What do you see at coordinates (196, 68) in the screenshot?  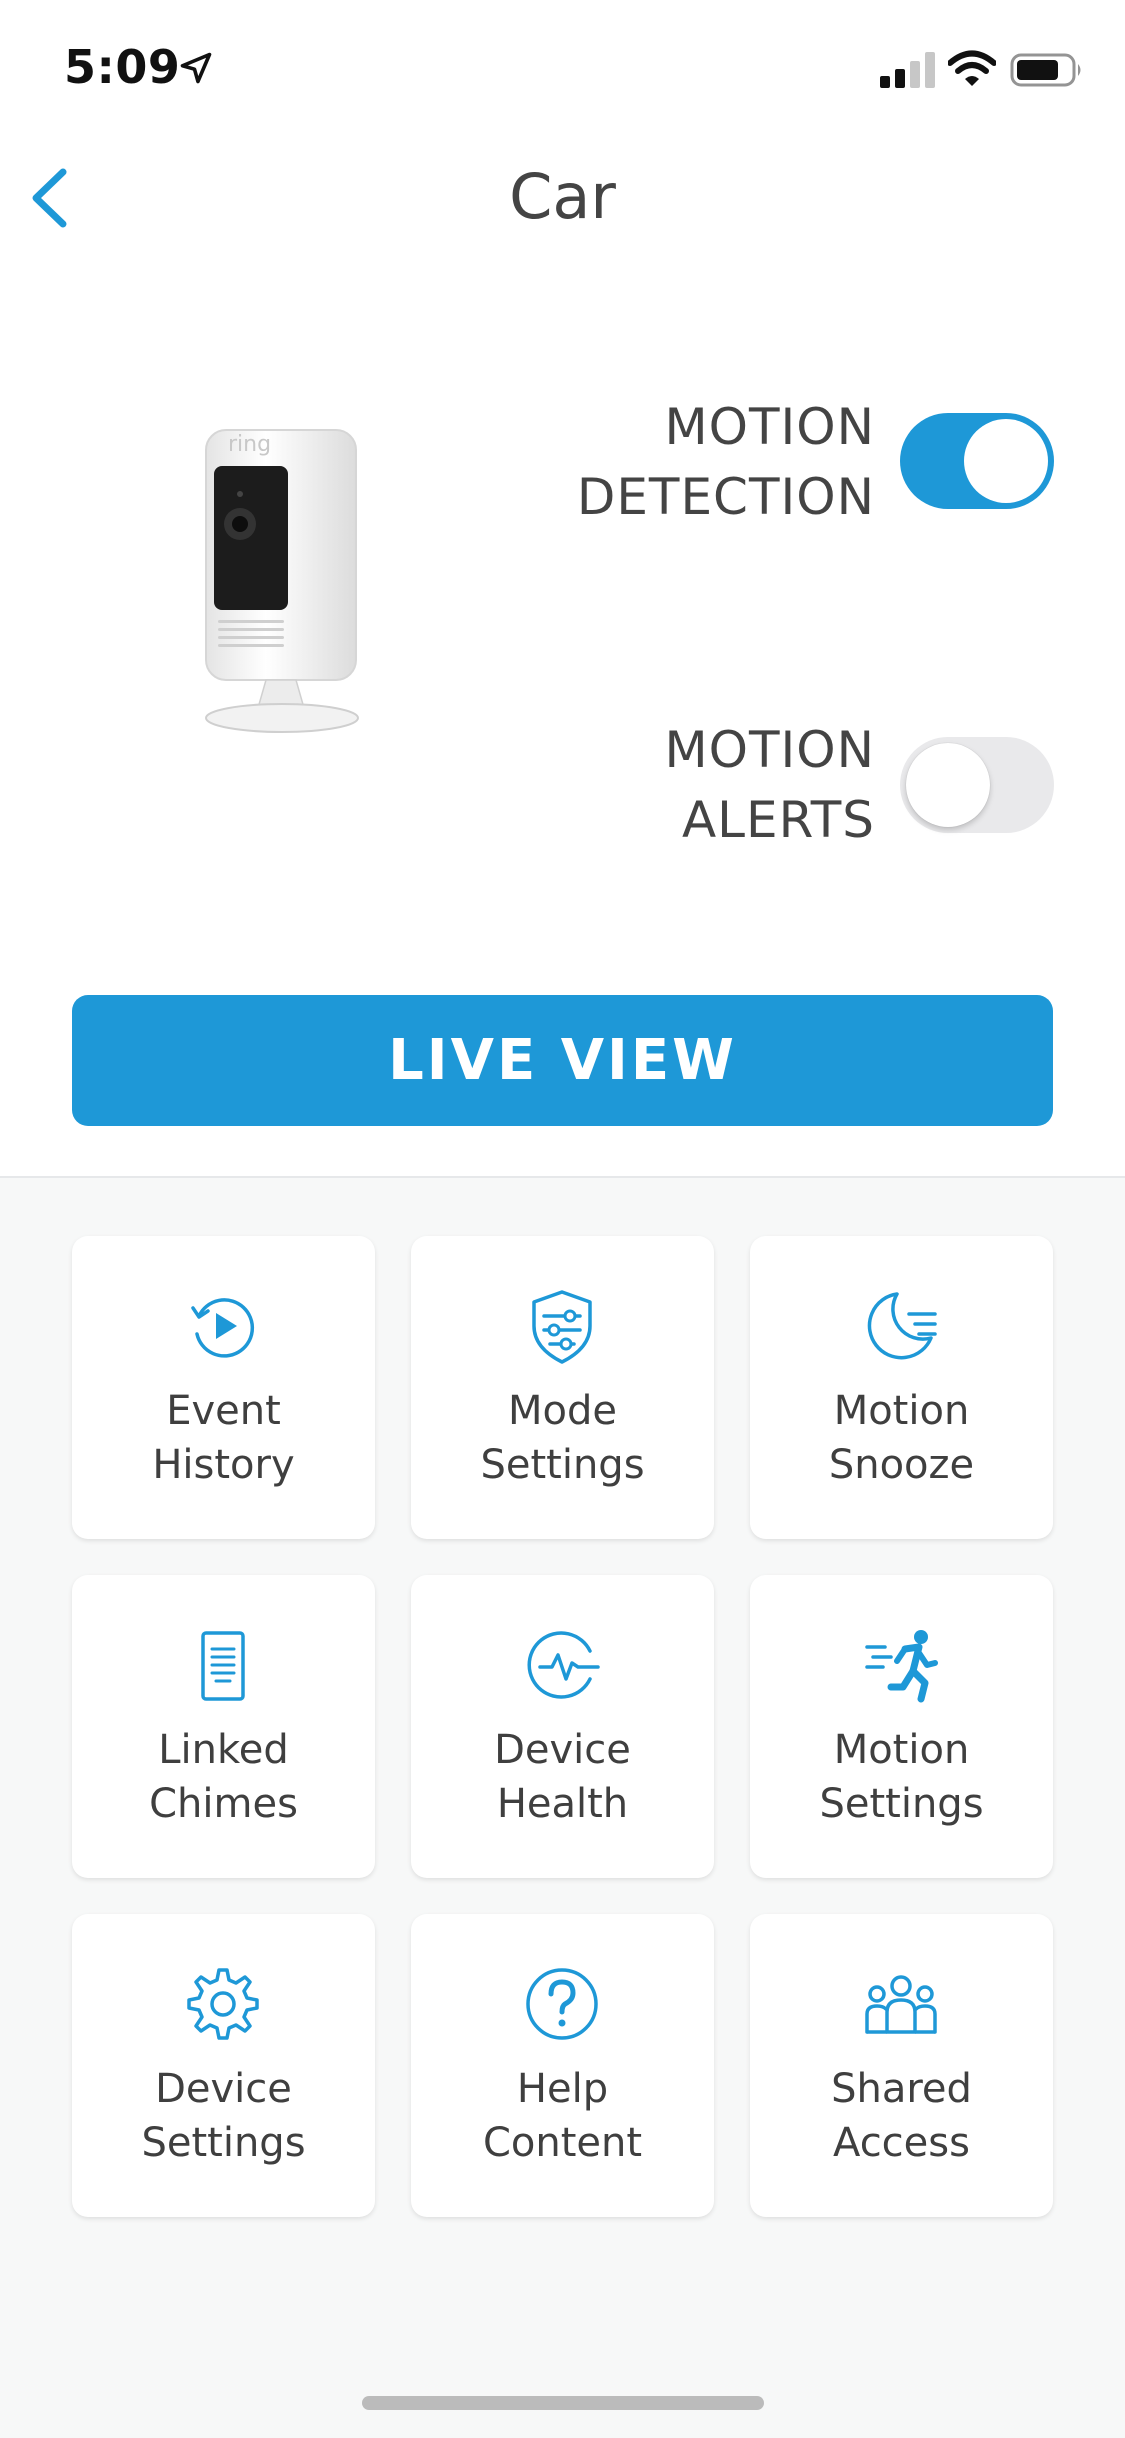 I see `location-arrow-icon` at bounding box center [196, 68].